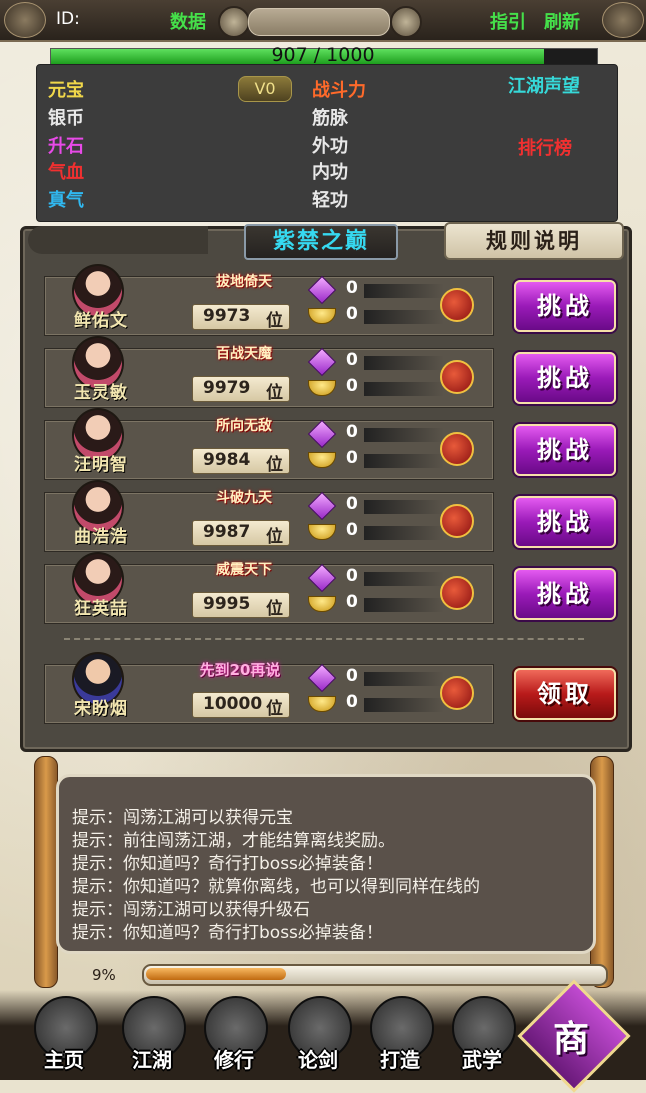  Describe the element at coordinates (64, 1034) in the screenshot. I see `nav-item-0: 主页` at that location.